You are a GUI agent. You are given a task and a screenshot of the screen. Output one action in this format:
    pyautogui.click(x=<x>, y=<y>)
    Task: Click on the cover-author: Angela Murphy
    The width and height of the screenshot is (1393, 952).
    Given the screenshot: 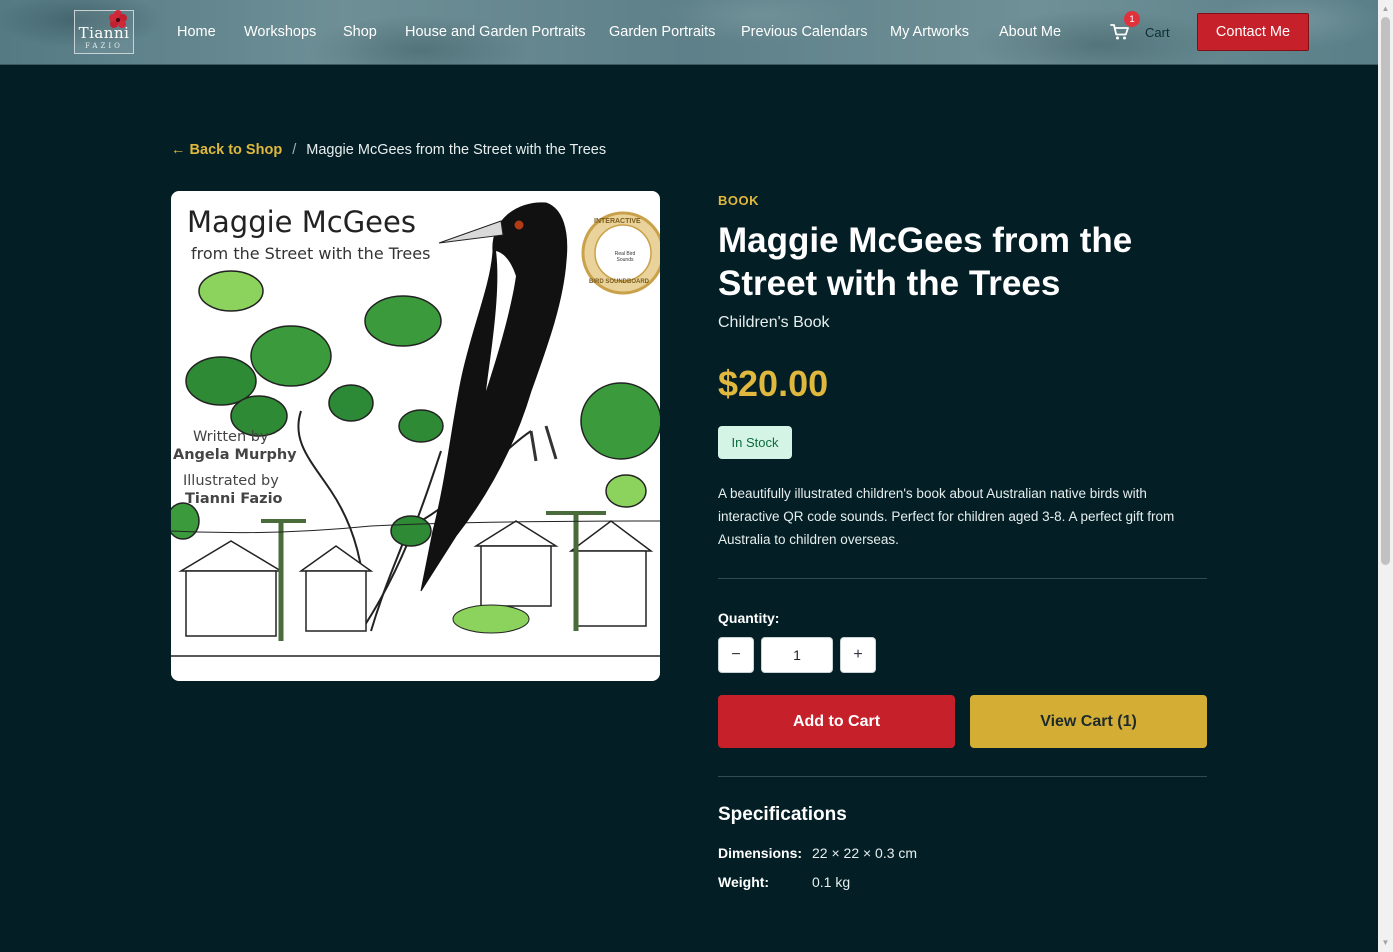 What is the action you would take?
    pyautogui.click(x=235, y=455)
    